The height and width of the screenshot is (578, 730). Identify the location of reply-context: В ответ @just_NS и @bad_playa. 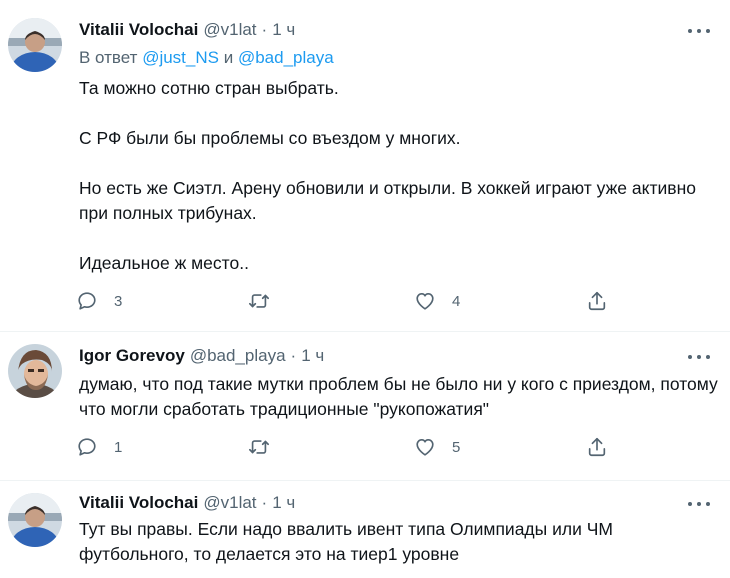
(206, 58).